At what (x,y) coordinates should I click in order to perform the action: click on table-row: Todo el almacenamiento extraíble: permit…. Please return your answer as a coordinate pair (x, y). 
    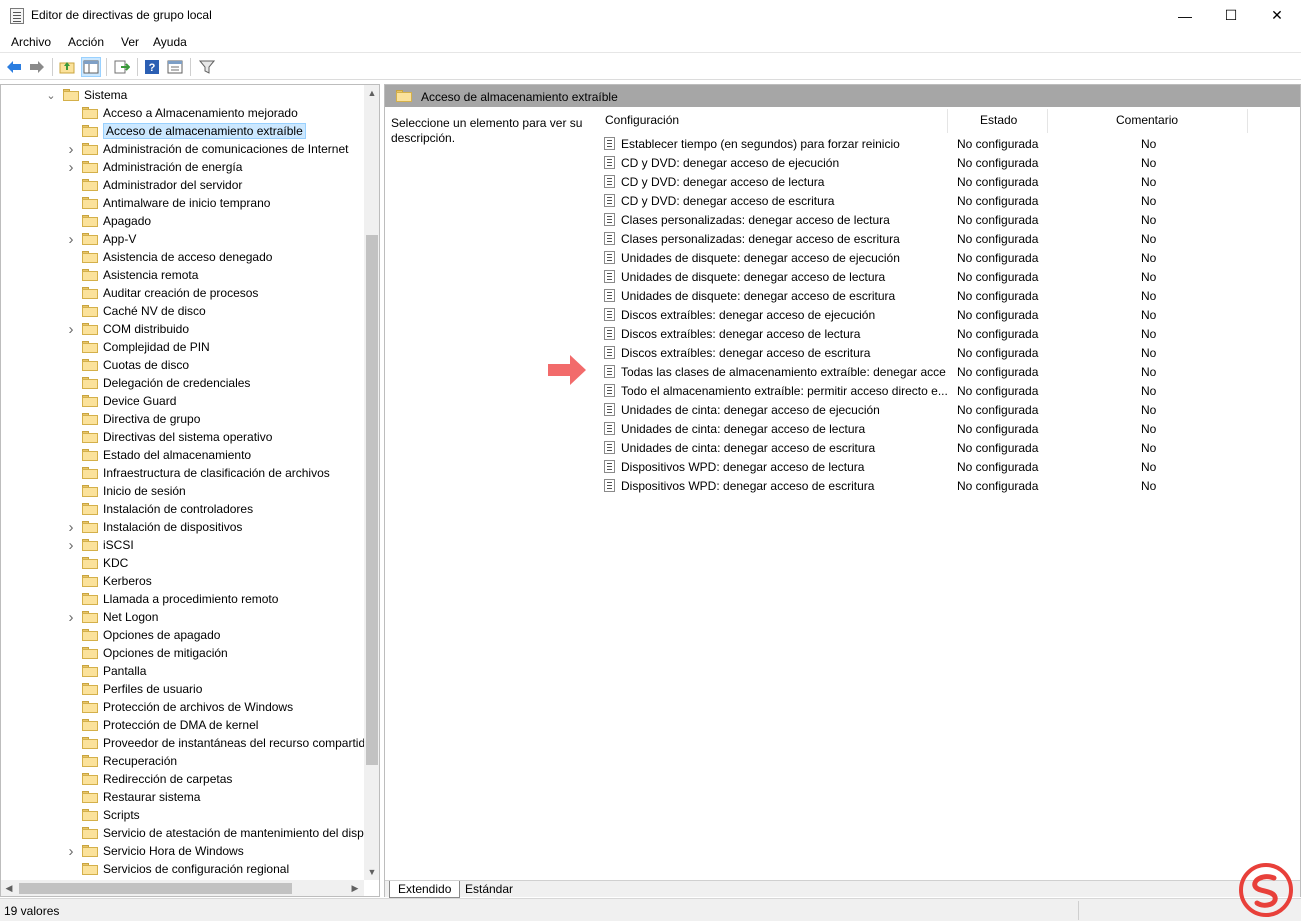
    Looking at the image, I should click on (934, 390).